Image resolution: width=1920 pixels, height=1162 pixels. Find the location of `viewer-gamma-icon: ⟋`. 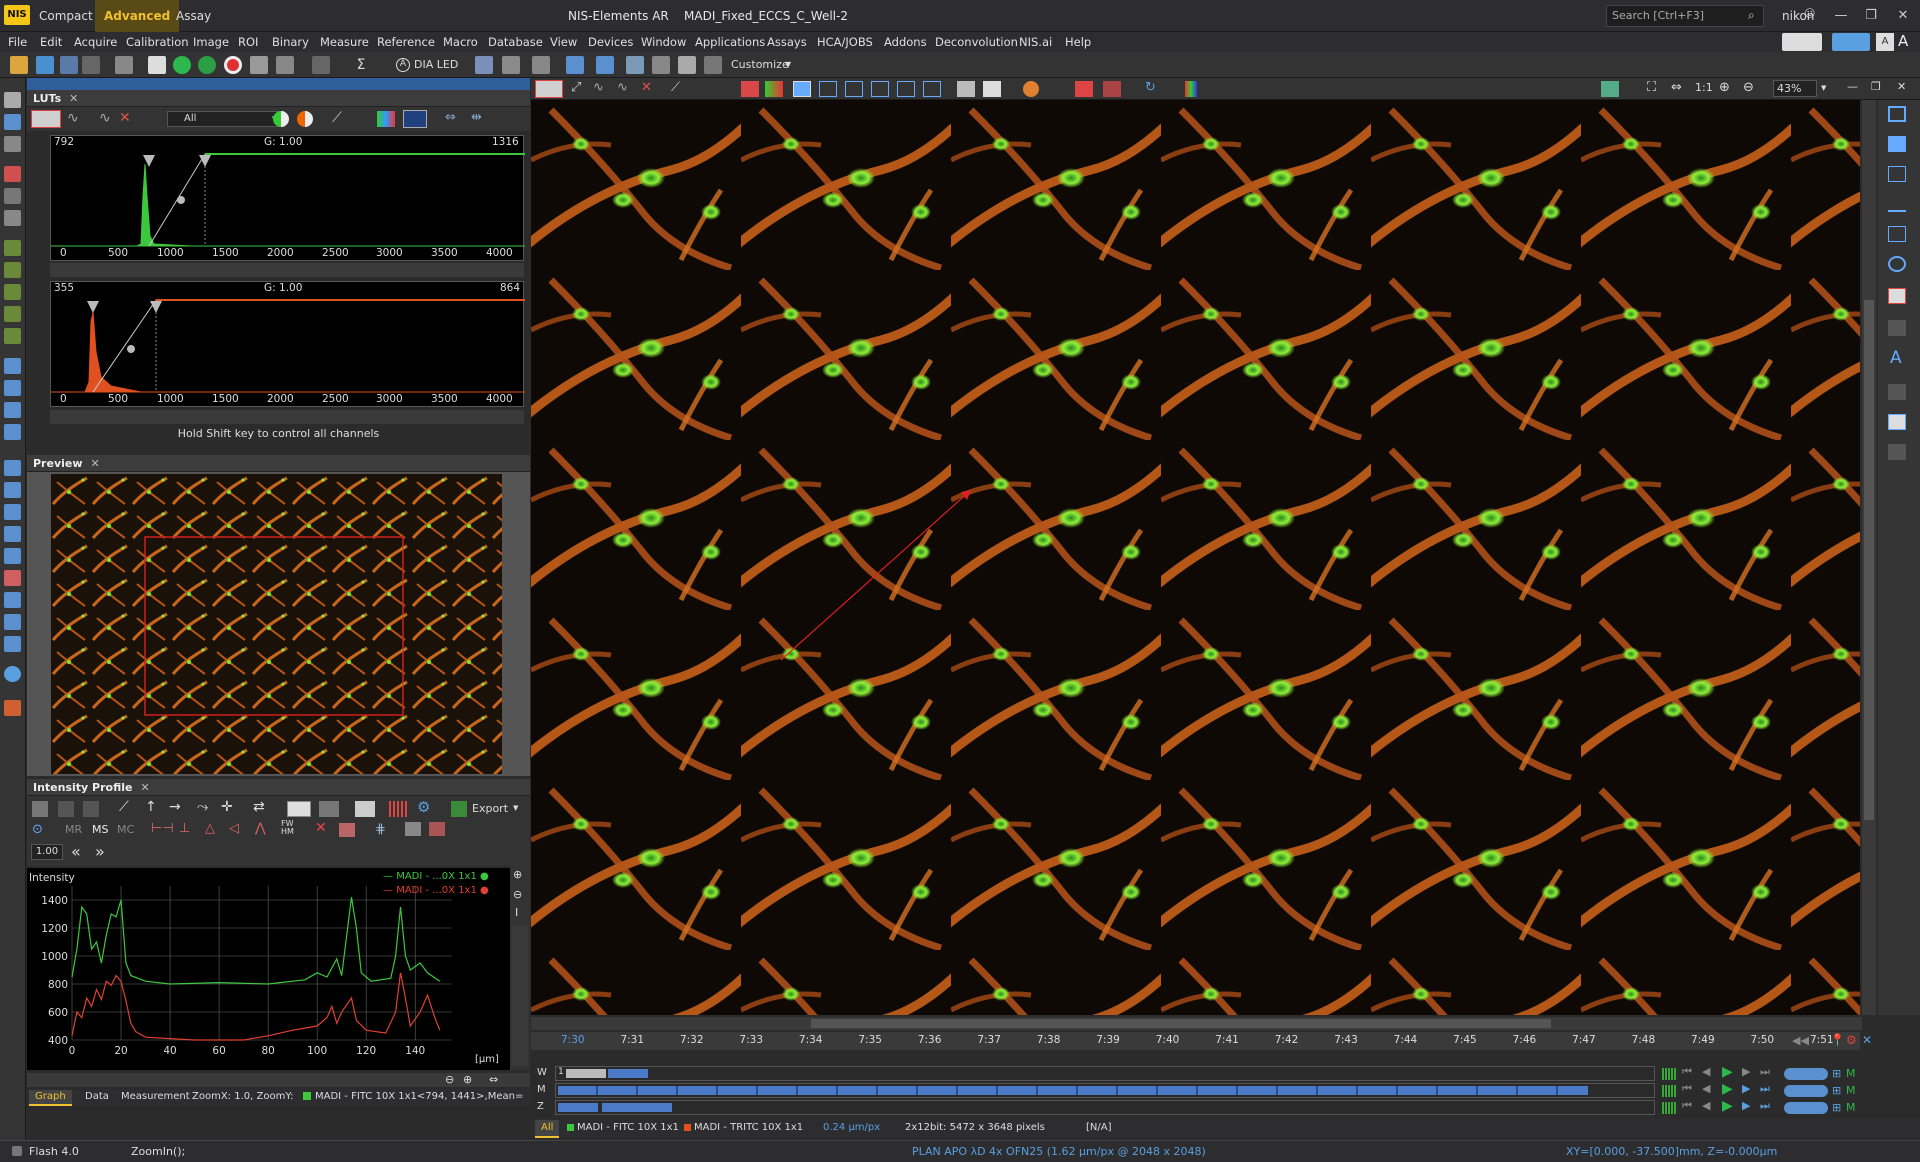

viewer-gamma-icon: ⟋ is located at coordinates (675, 87).